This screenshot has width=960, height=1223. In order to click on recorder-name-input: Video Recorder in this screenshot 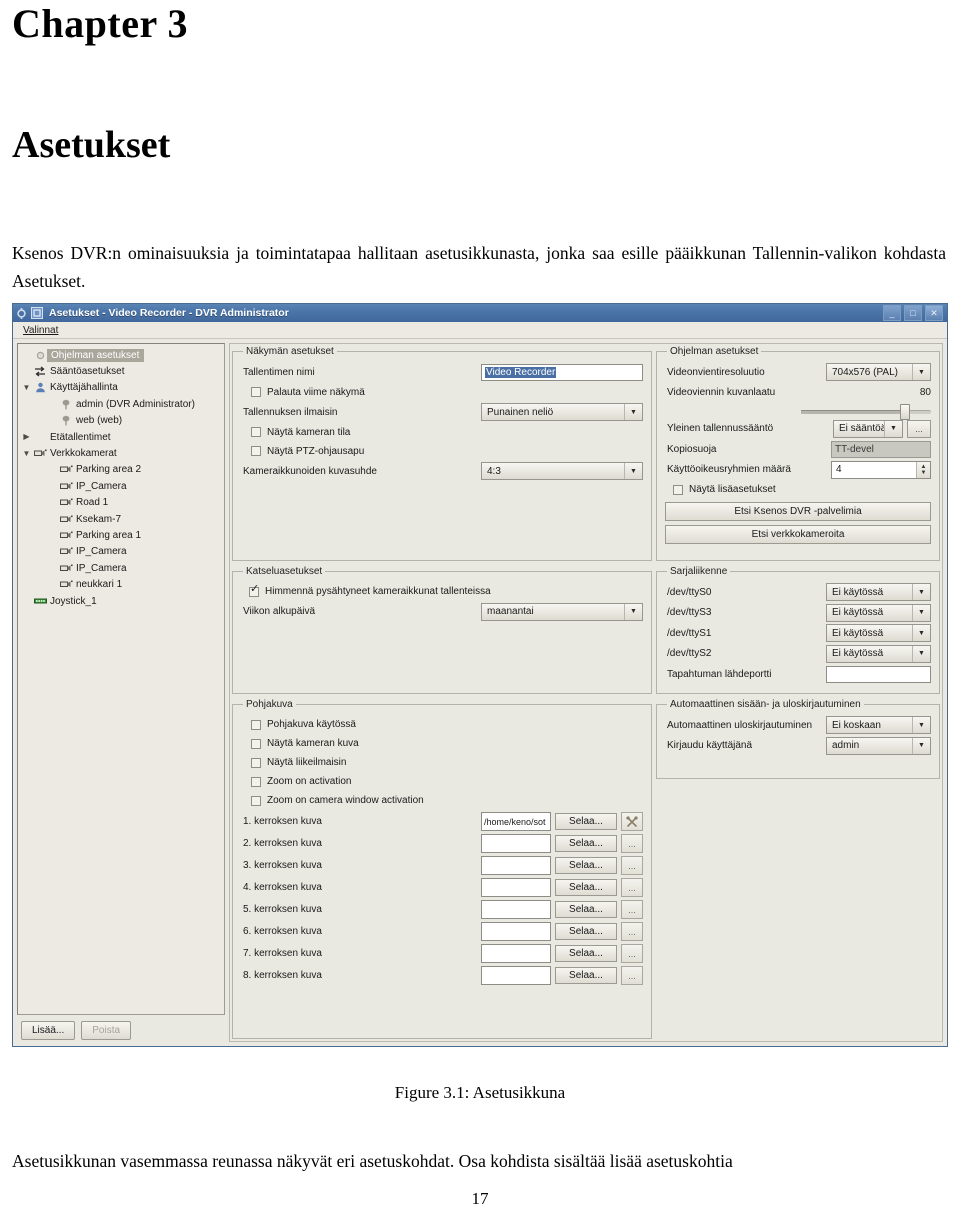, I will do `click(562, 372)`.